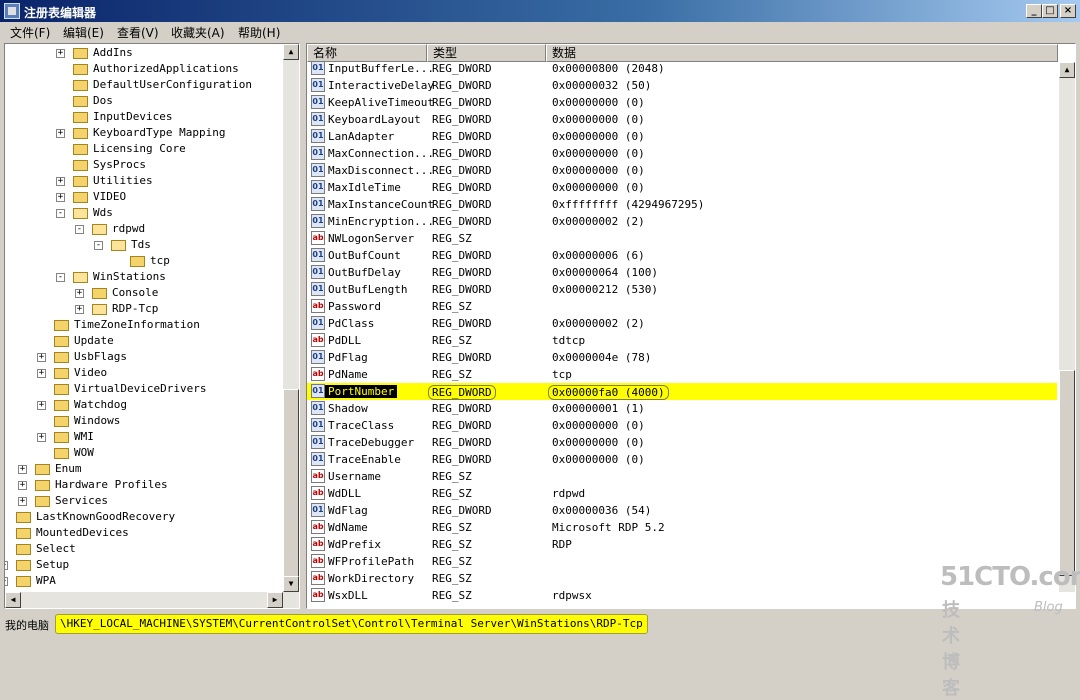 The image size is (1080, 700). Describe the element at coordinates (198, 32) in the screenshot. I see `menu-favorites: 收藏夹(A)` at that location.